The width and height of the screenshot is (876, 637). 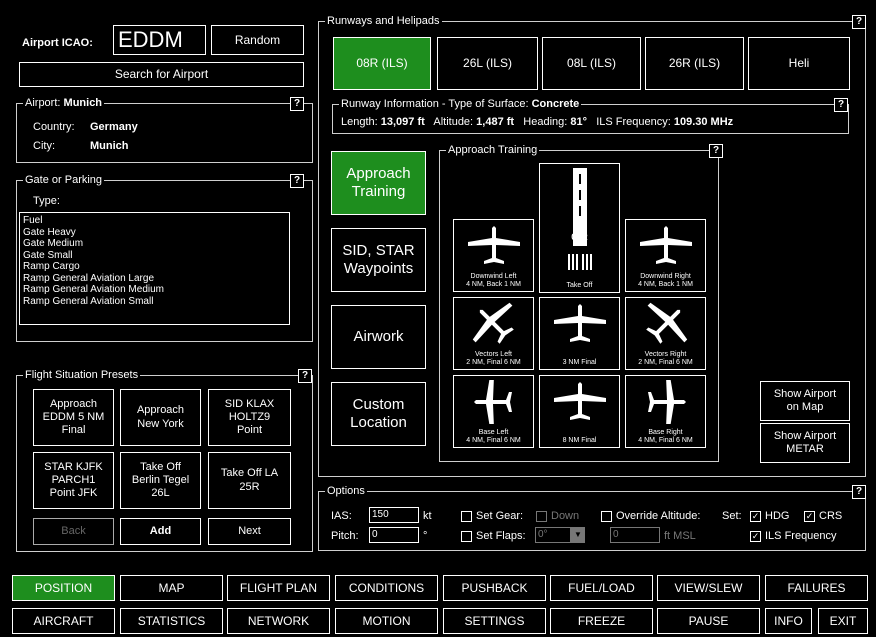 What do you see at coordinates (788, 621) in the screenshot?
I see `nav-info: INFO` at bounding box center [788, 621].